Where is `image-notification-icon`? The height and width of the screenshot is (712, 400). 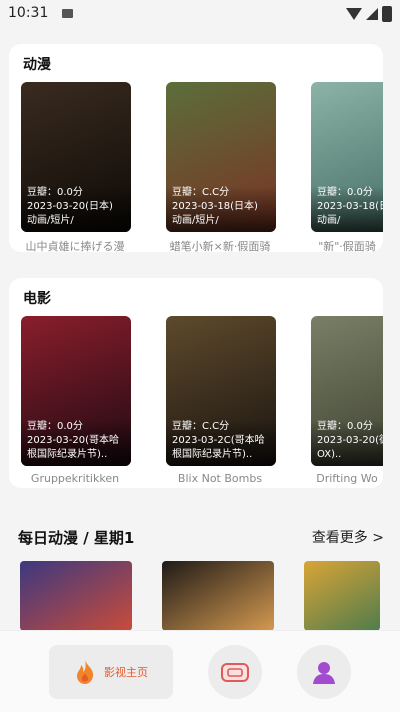 image-notification-icon is located at coordinates (67, 13).